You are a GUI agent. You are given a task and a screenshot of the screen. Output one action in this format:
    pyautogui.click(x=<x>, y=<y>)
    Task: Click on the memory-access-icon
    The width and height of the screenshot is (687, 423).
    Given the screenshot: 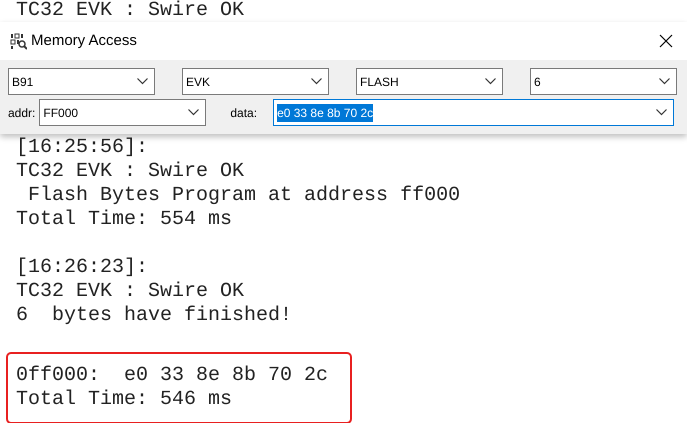 What is the action you would take?
    pyautogui.click(x=18, y=41)
    